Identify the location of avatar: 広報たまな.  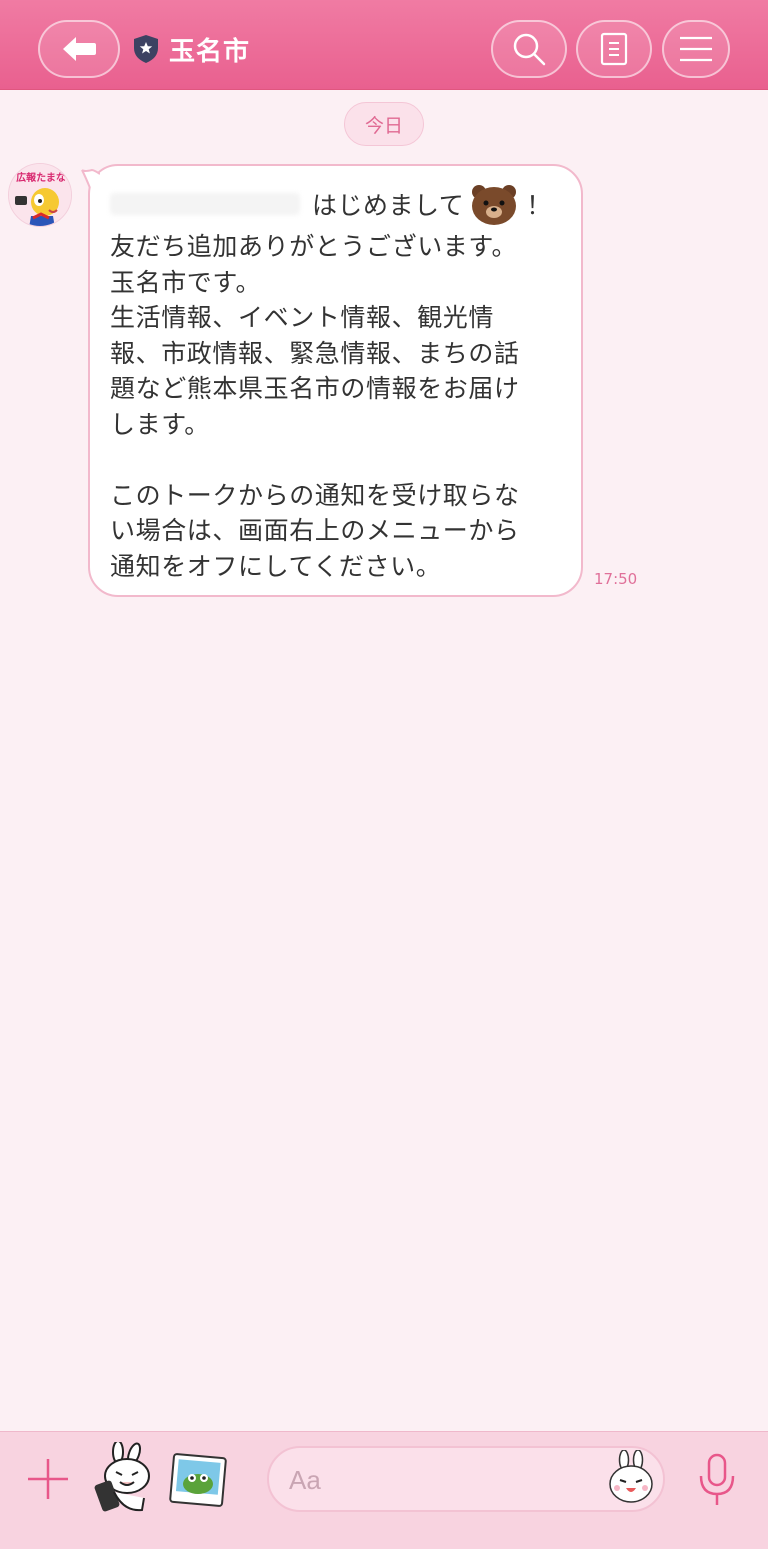
(40, 195).